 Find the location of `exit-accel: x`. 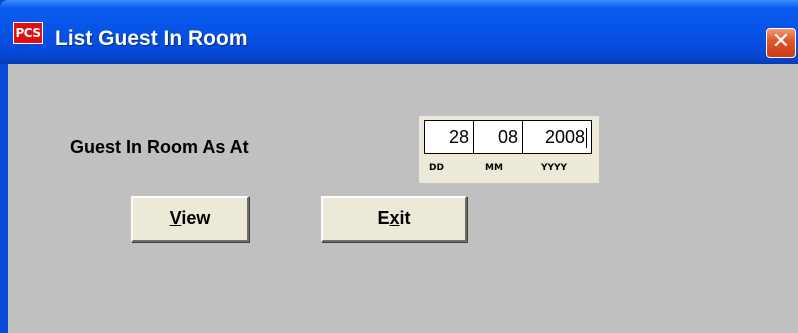

exit-accel: x is located at coordinates (394, 218).